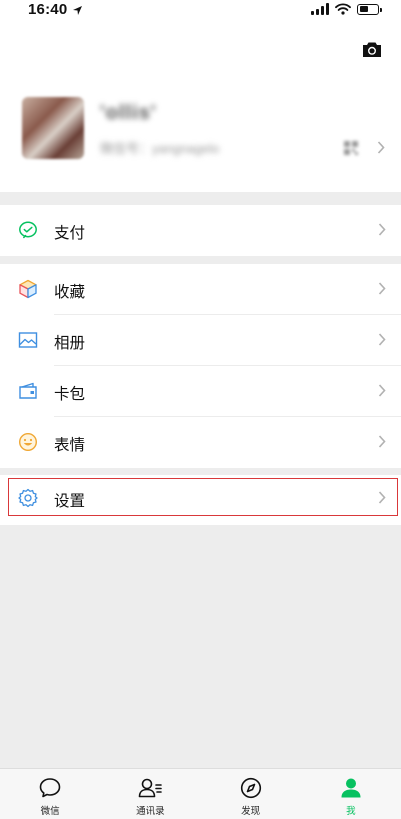 This screenshot has height=819, width=401. What do you see at coordinates (28, 390) in the screenshot?
I see `wallet-icon` at bounding box center [28, 390].